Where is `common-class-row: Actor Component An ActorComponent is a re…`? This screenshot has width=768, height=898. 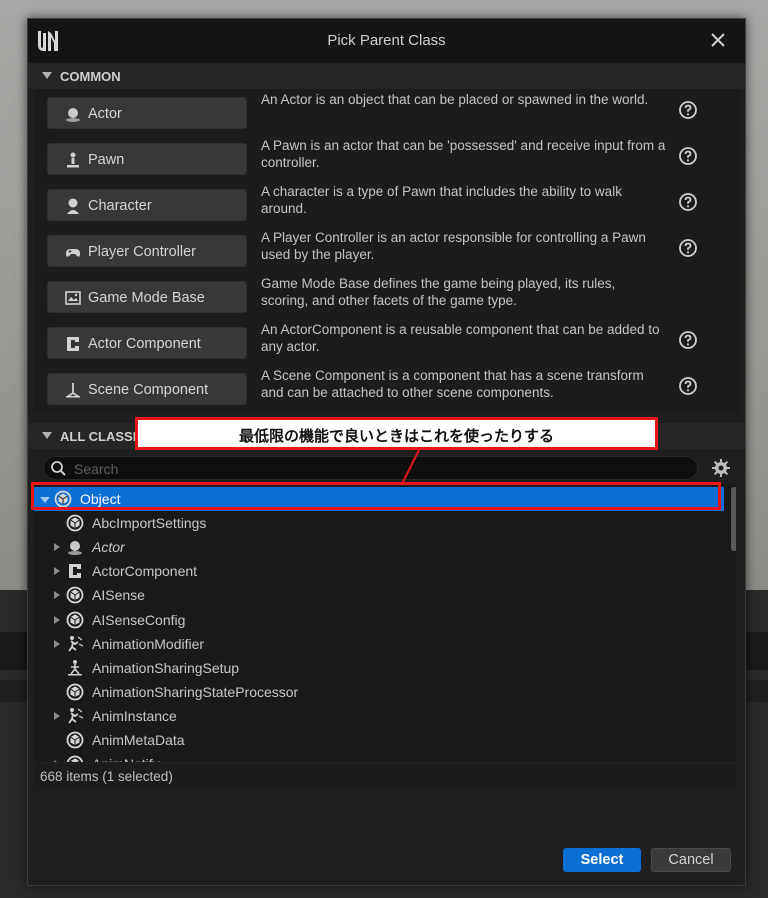
common-class-row: Actor Component An ActorComponent is a re… is located at coordinates (387, 342).